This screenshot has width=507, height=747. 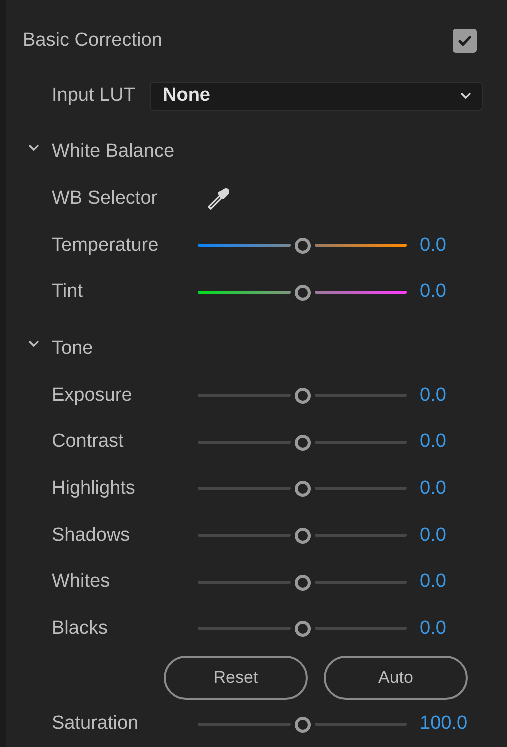 What do you see at coordinates (94, 489) in the screenshot?
I see `row-label: Highlights` at bounding box center [94, 489].